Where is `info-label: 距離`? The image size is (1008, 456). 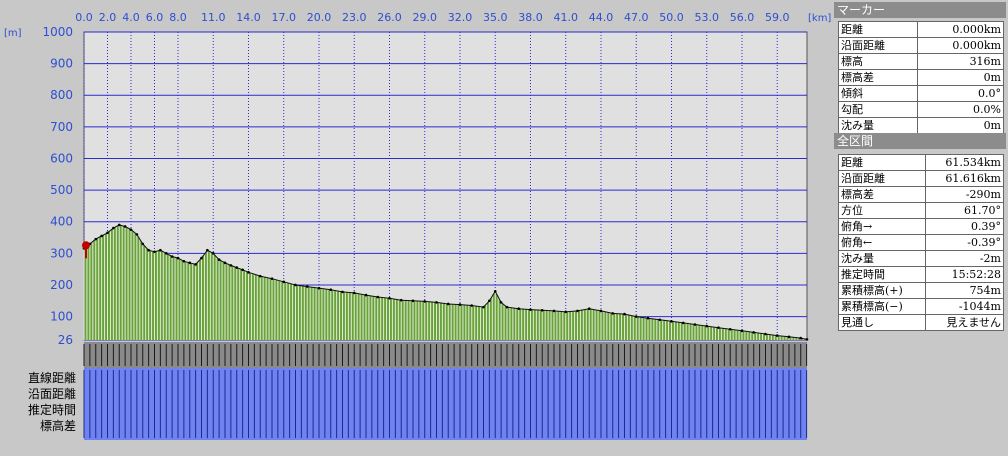 info-label: 距離 is located at coordinates (882, 162).